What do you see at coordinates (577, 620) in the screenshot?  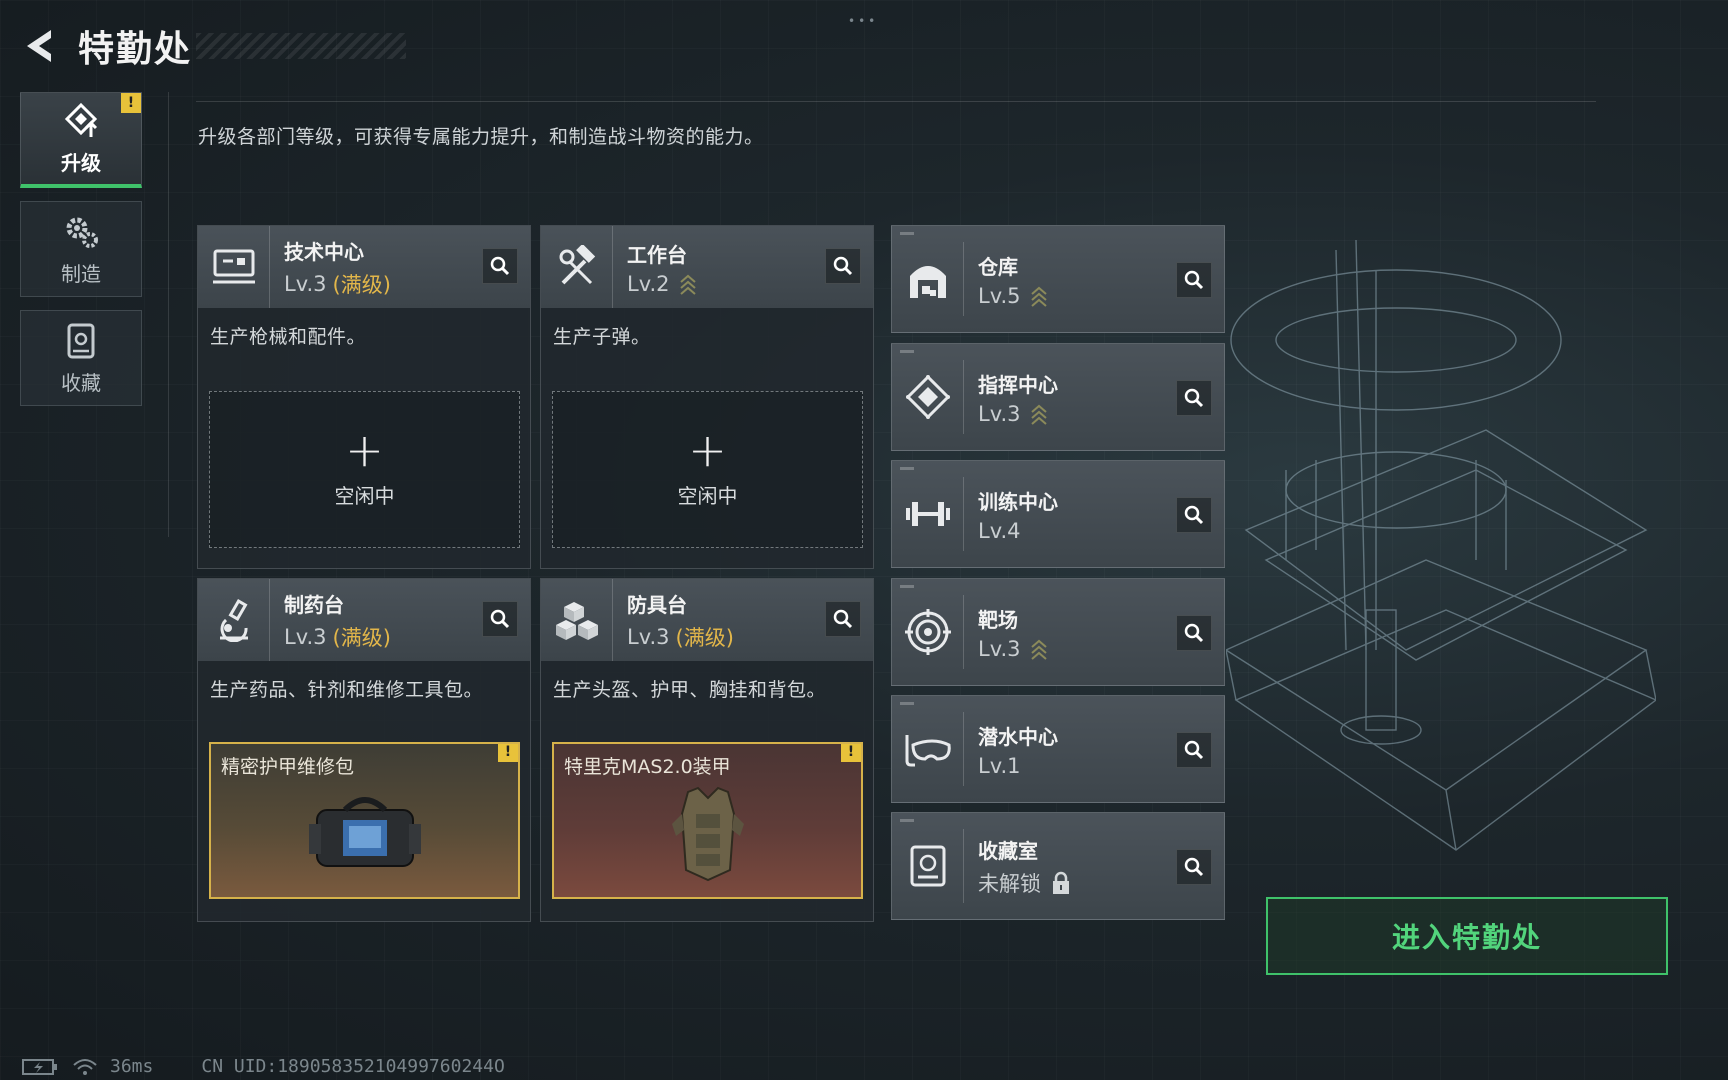 I see `cubes-icon` at bounding box center [577, 620].